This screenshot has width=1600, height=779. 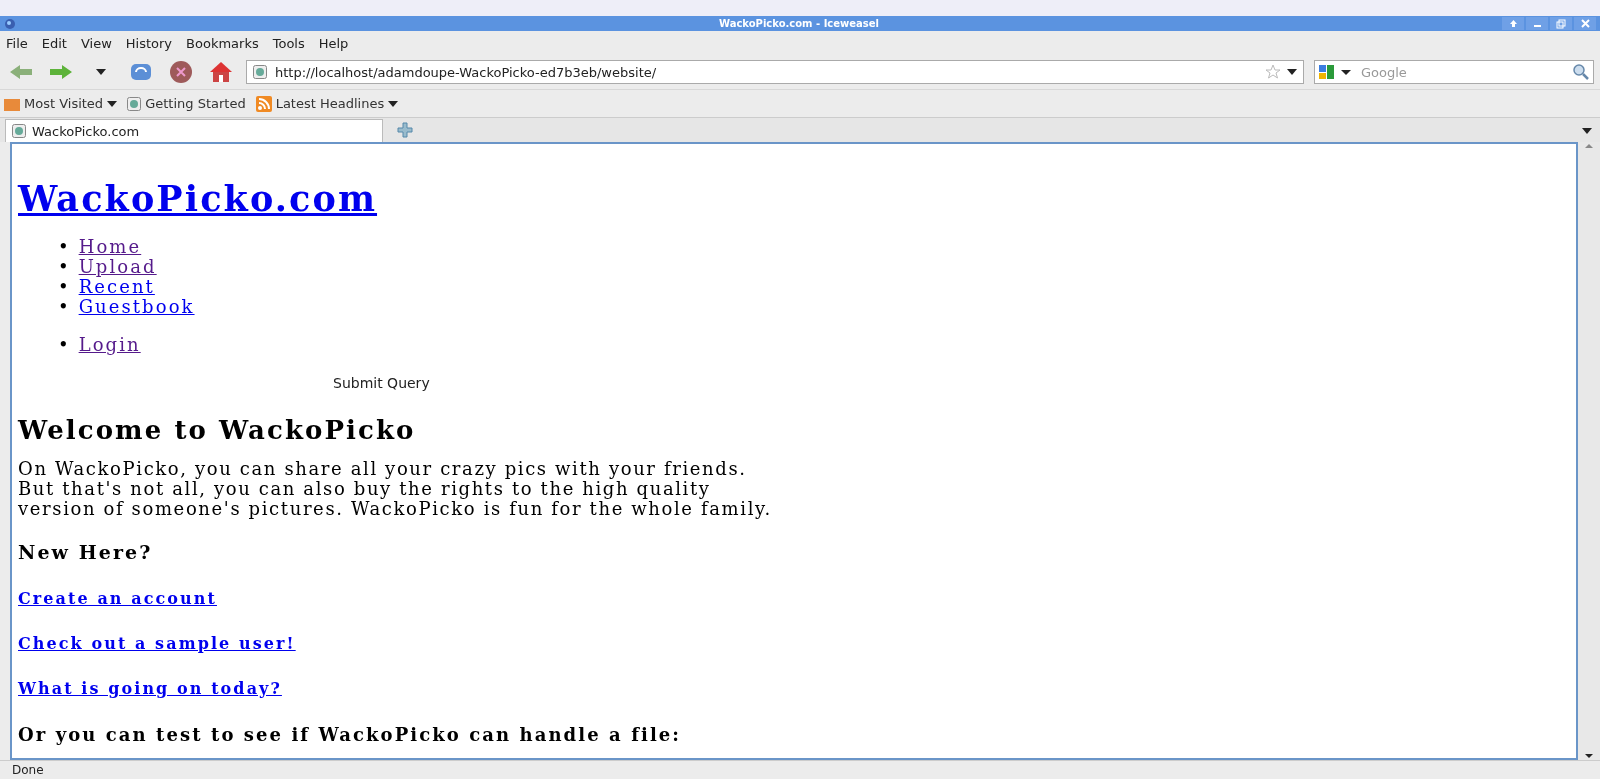 What do you see at coordinates (800, 769) in the screenshot?
I see `status-text: Done` at bounding box center [800, 769].